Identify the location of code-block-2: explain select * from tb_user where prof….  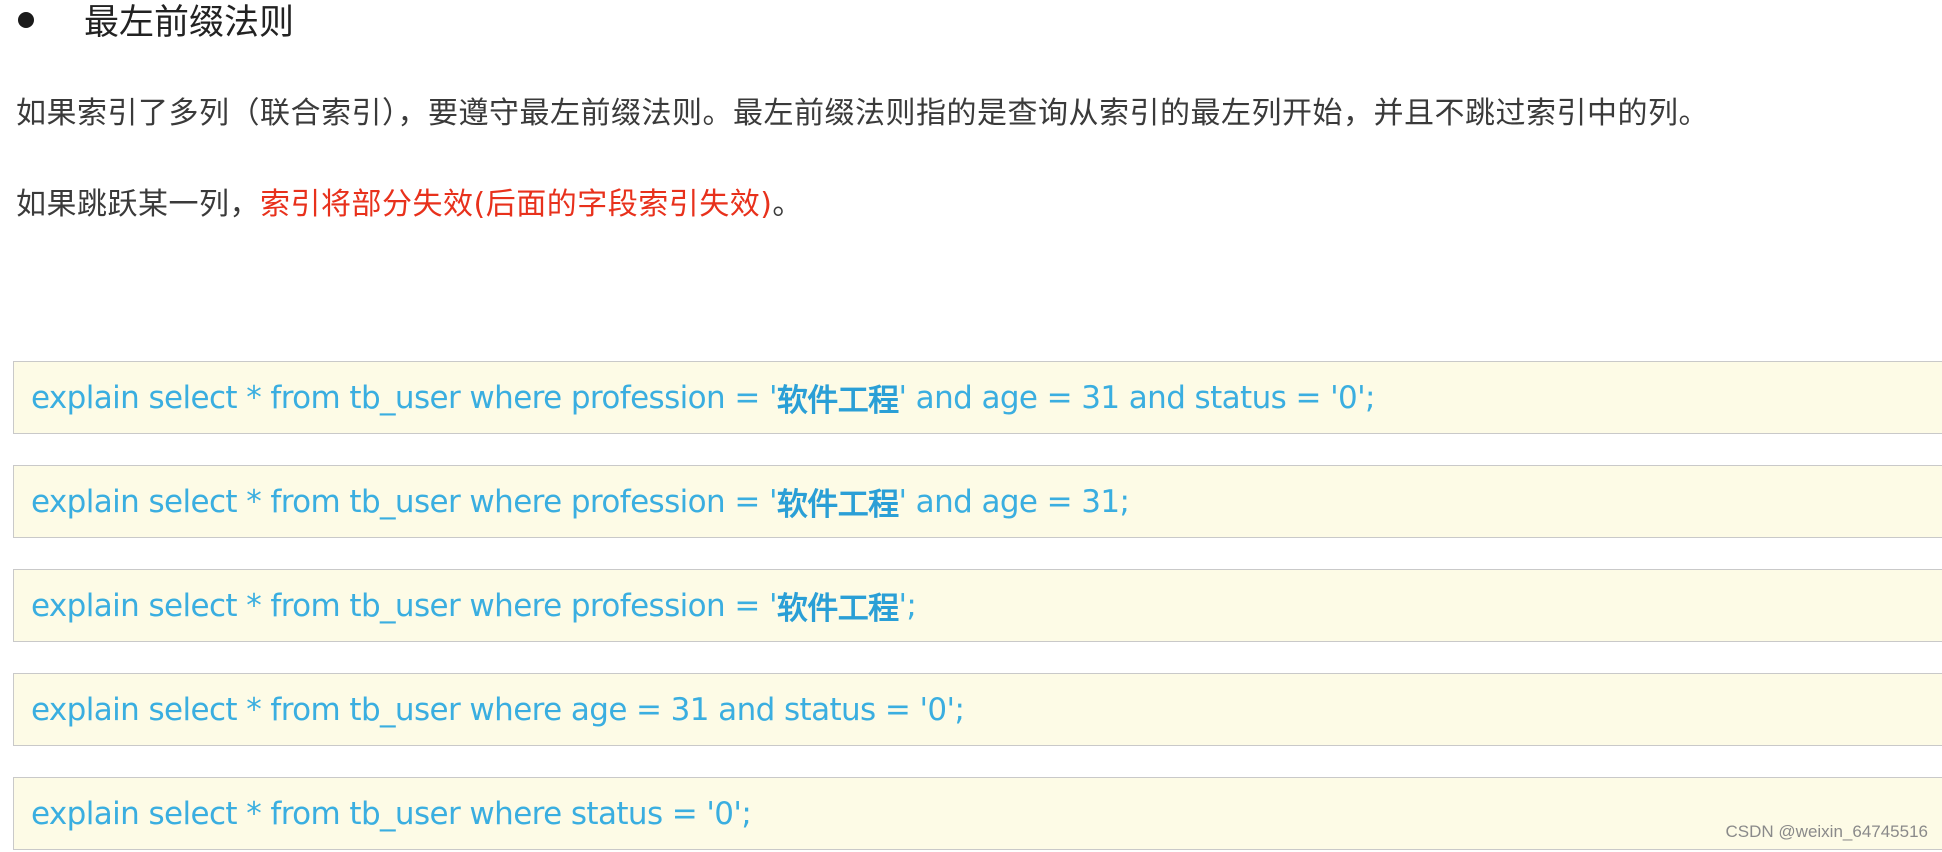
(977, 501).